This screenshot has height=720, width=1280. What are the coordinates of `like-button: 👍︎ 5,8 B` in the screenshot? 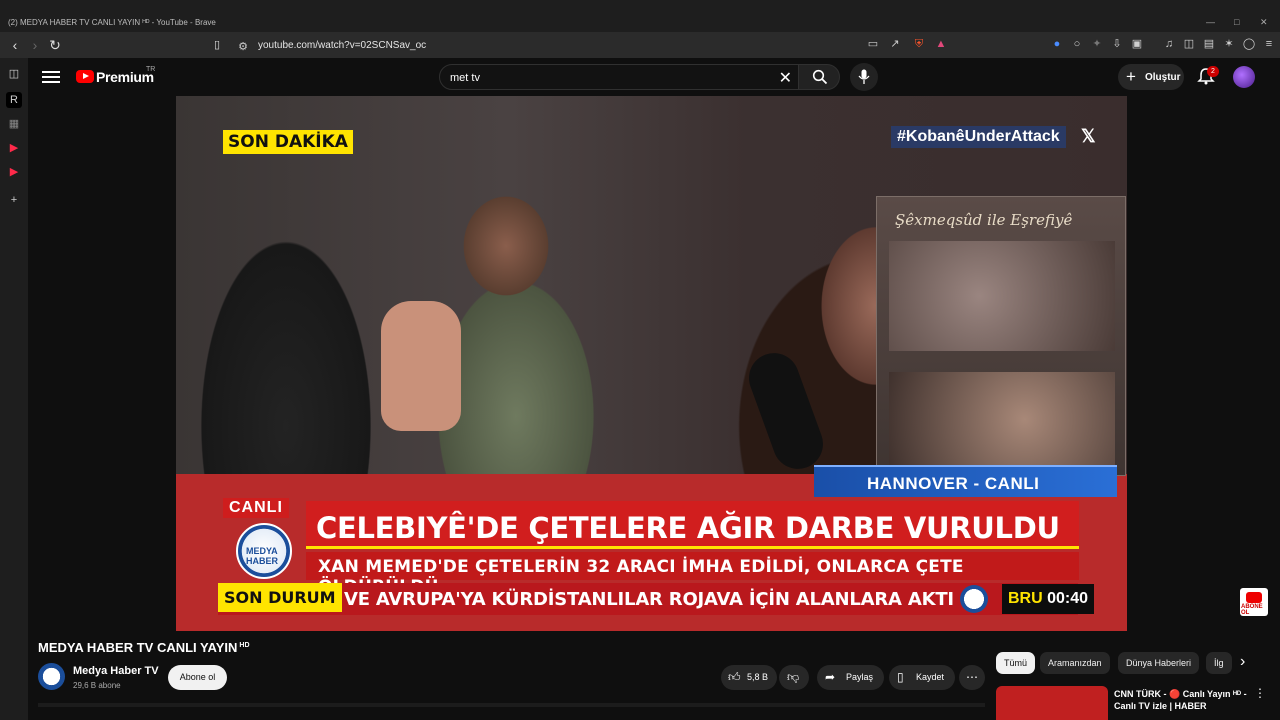 It's located at (749, 677).